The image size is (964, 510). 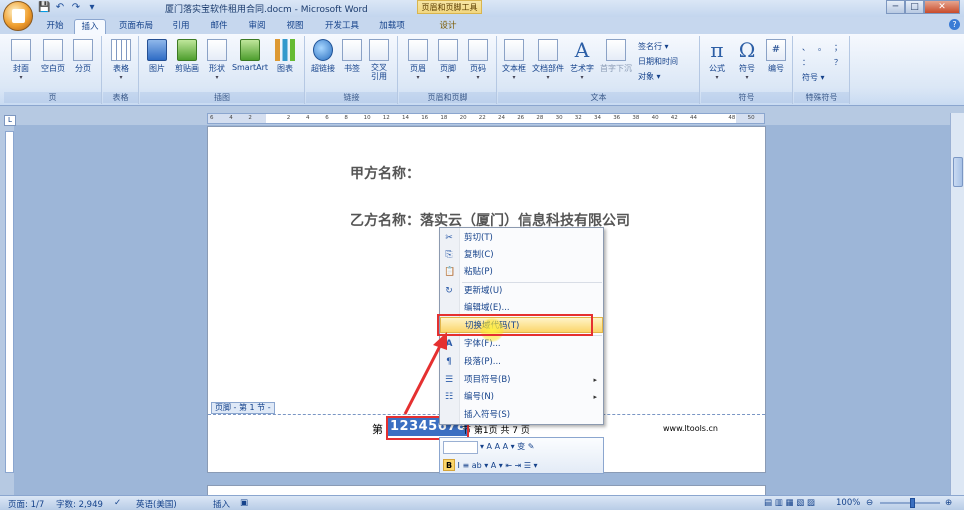 I want to click on annotation-box-menu, so click(x=515, y=325).